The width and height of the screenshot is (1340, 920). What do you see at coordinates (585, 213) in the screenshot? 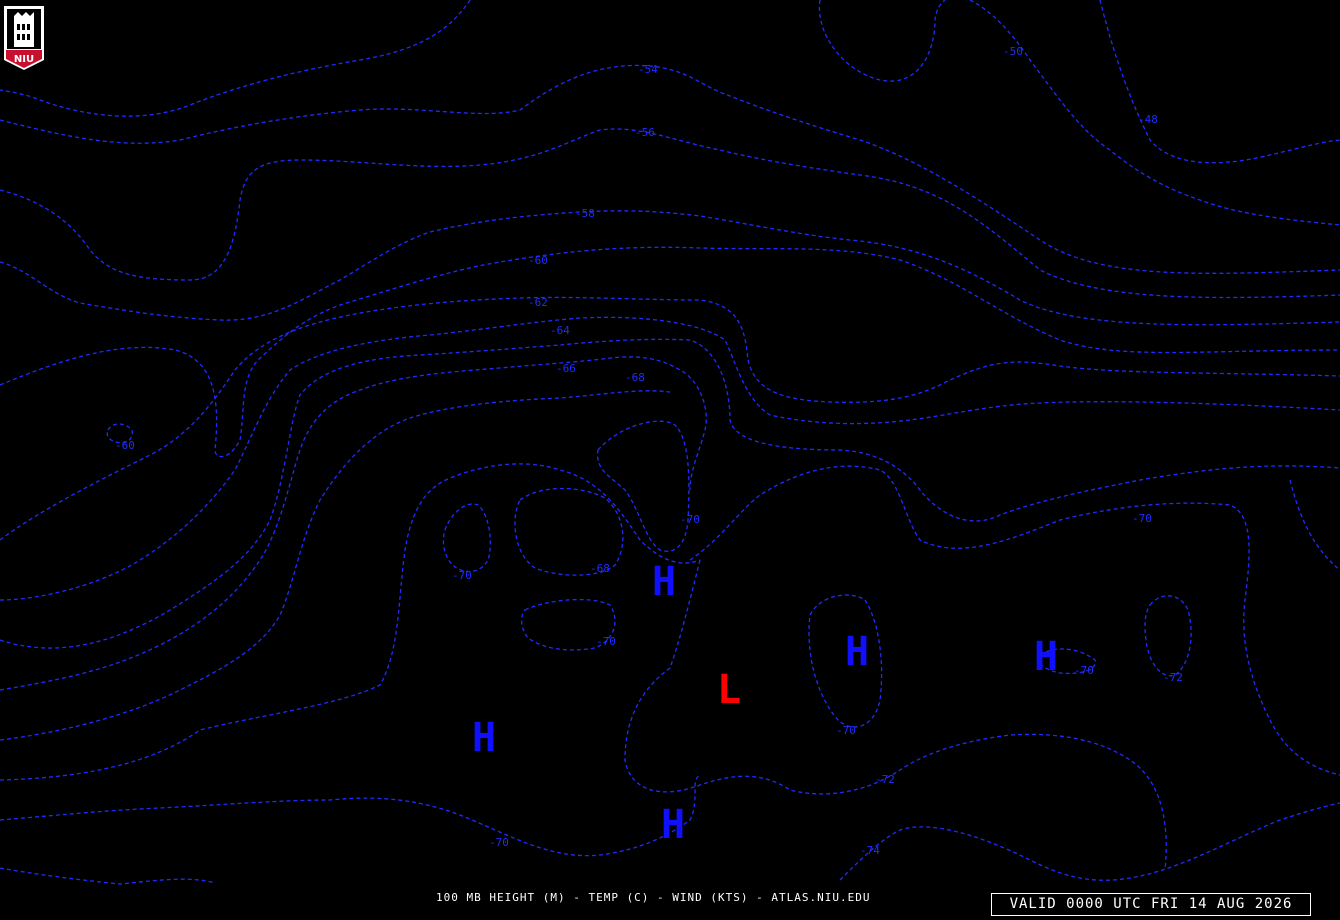
I see `contour-label: -58` at bounding box center [585, 213].